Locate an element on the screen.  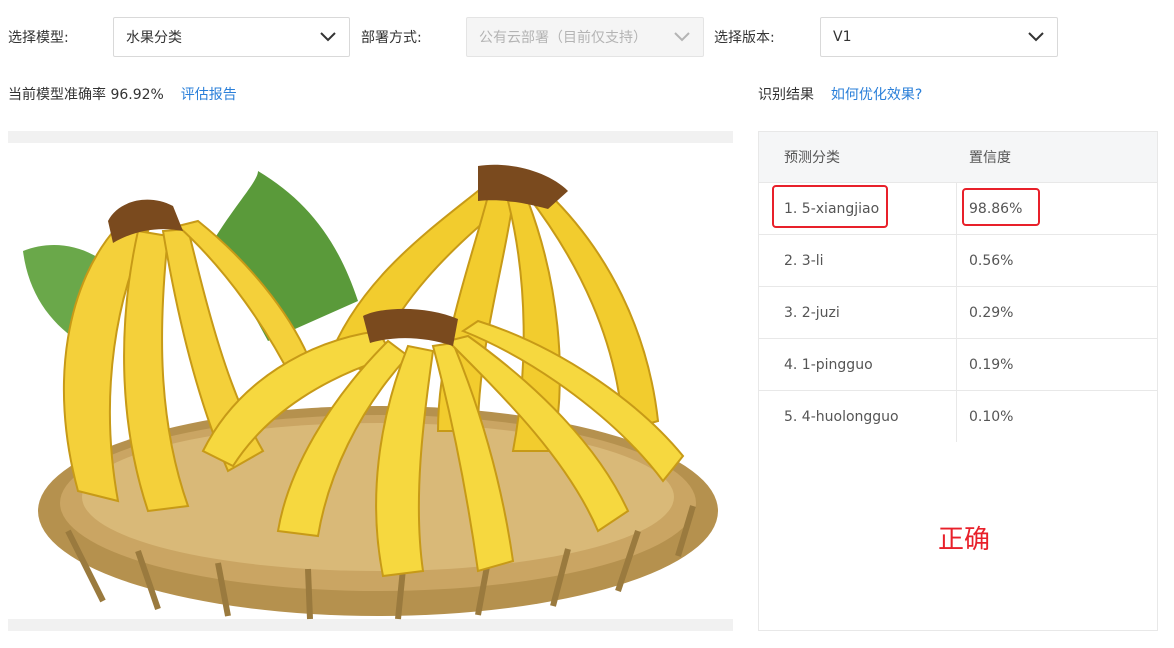
eval-report-link: 评估报告 is located at coordinates (209, 95).